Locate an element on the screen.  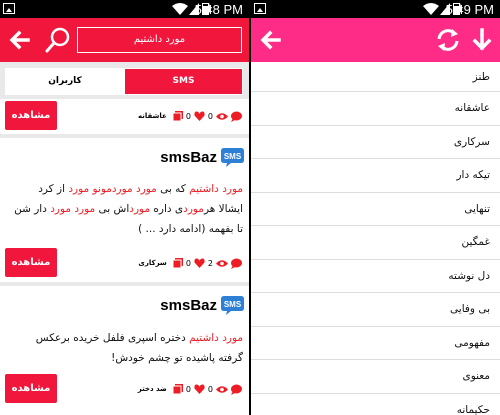
category-label: عاشقانه is located at coordinates (152, 116).